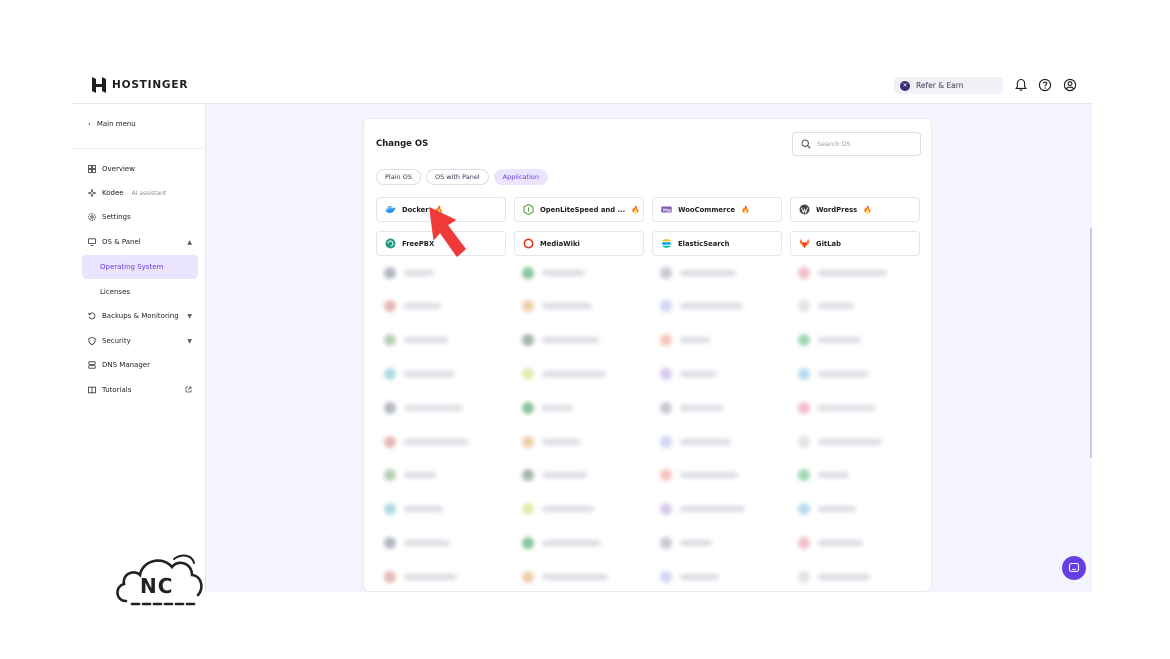 This screenshot has height=659, width=1170. I want to click on app-card-mediawiki: MediaWiki, so click(579, 243).